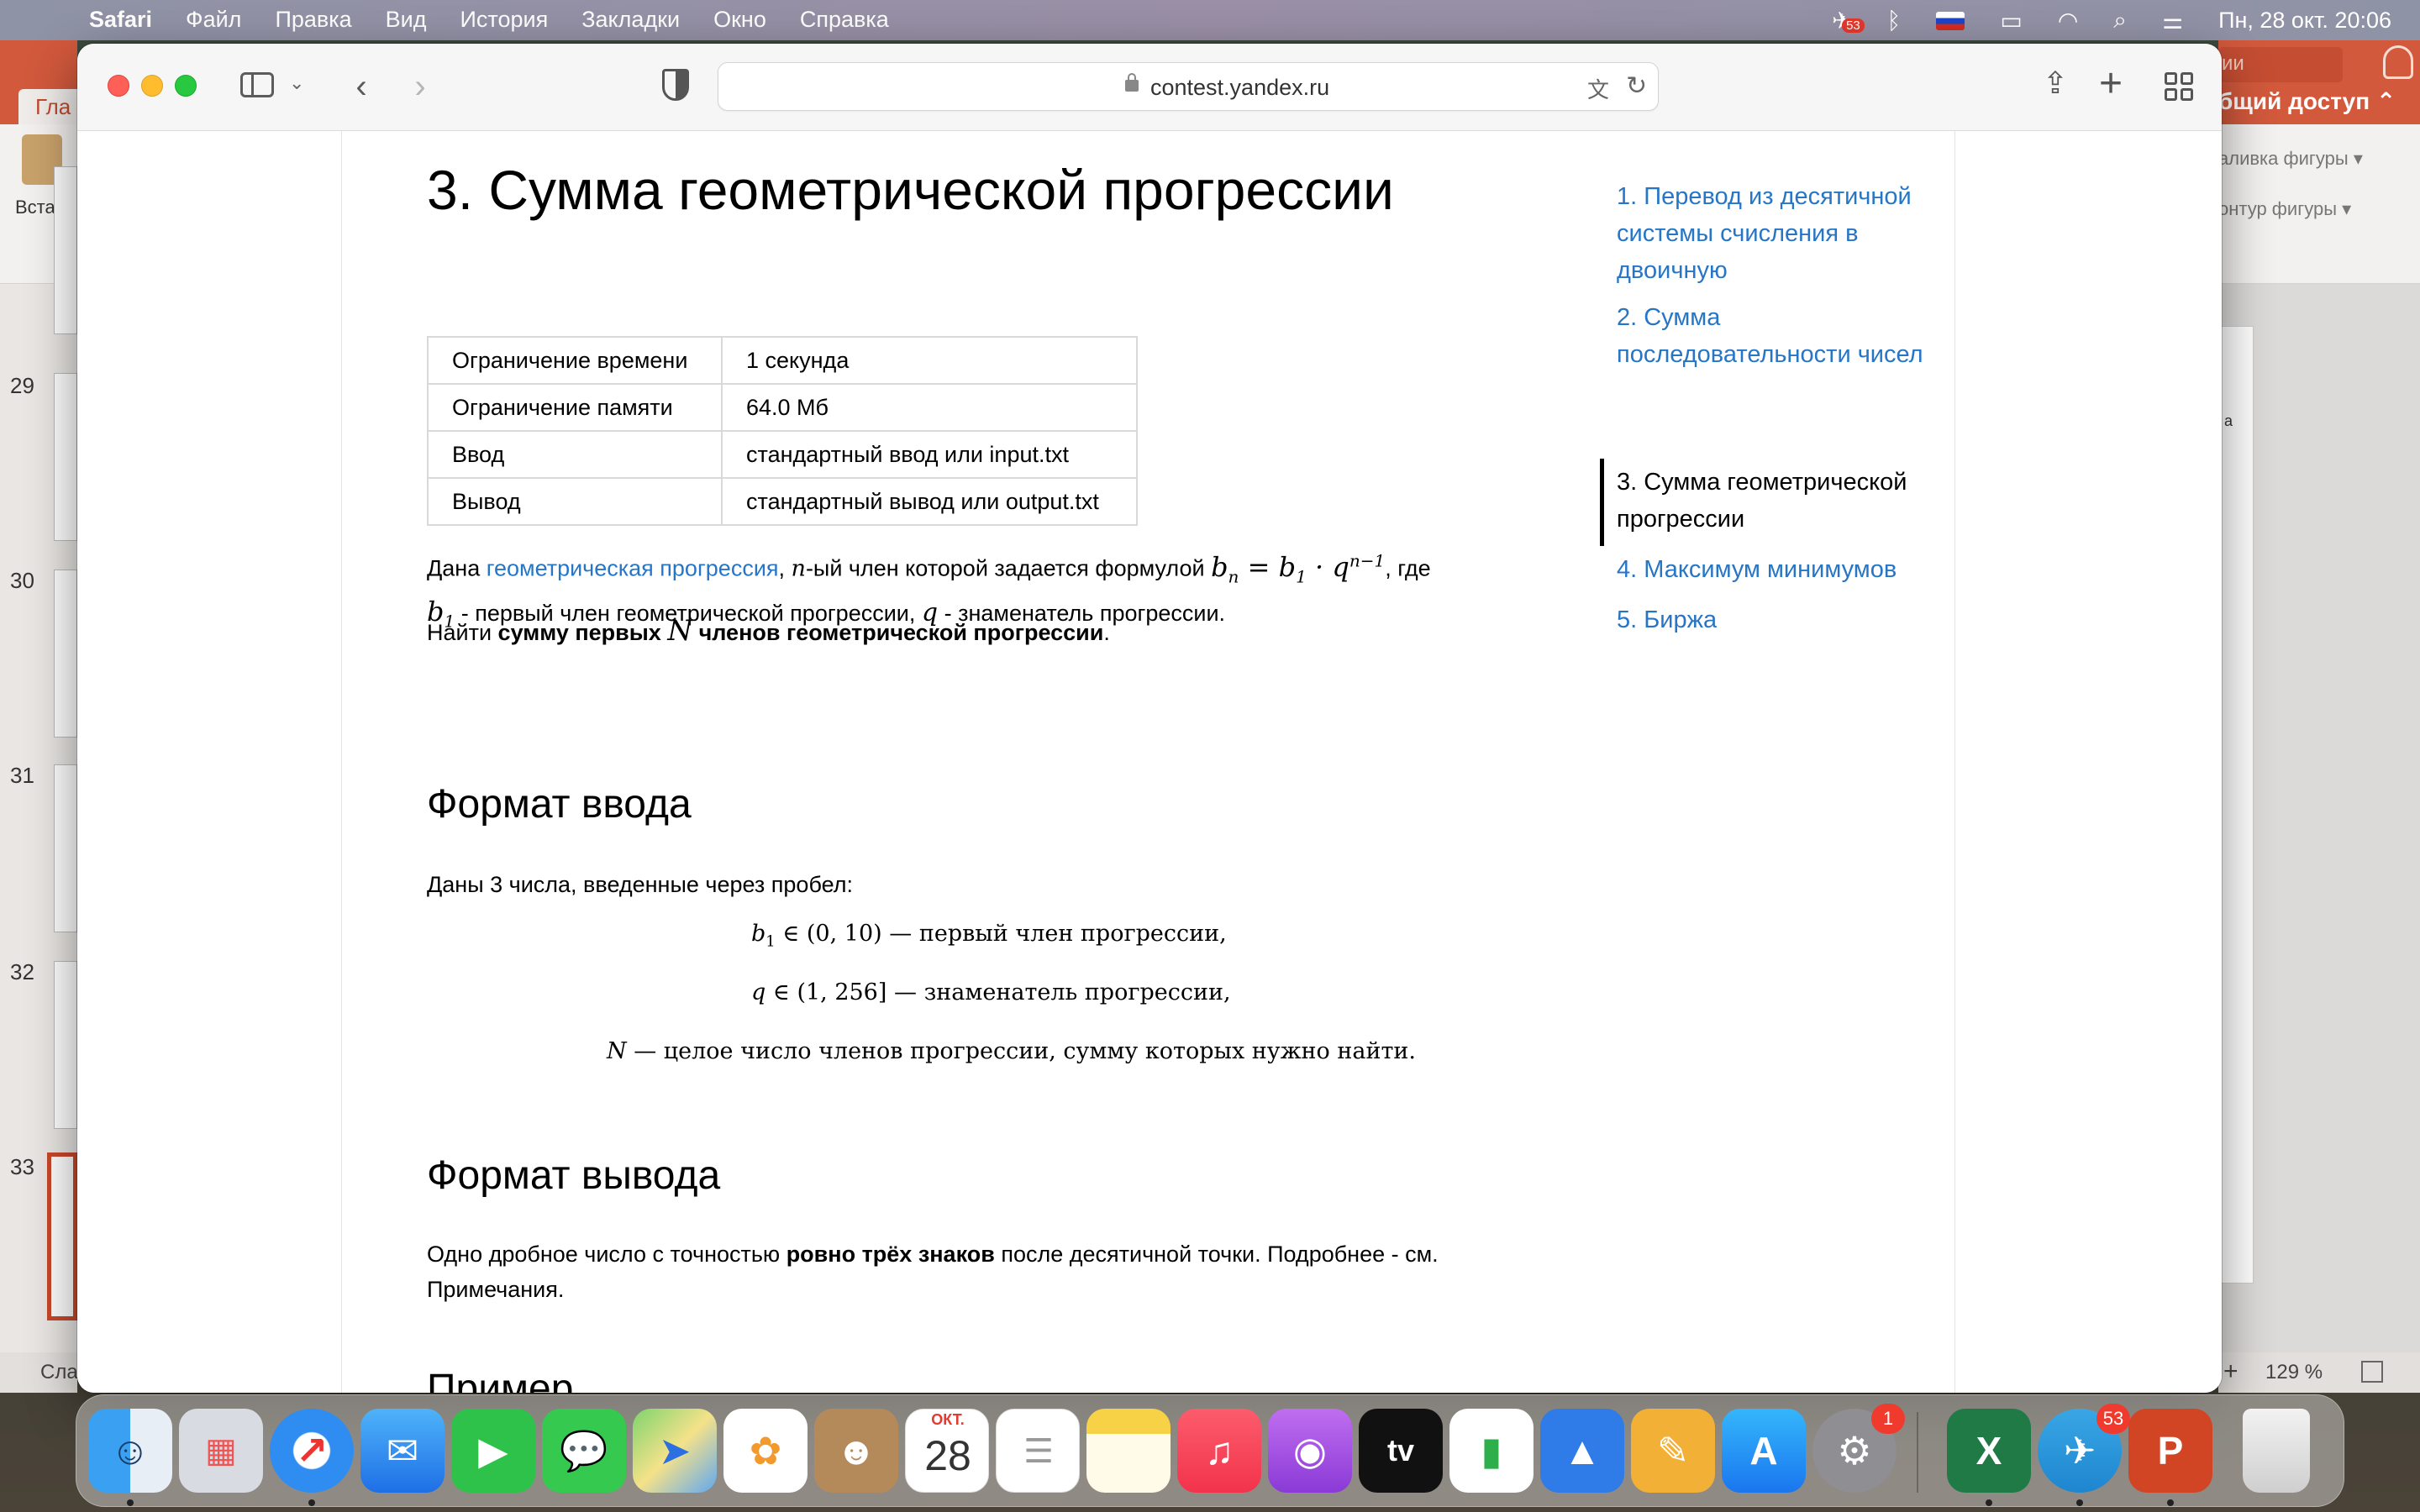  What do you see at coordinates (675, 1451) in the screenshot?
I see `maps-icon: ➤` at bounding box center [675, 1451].